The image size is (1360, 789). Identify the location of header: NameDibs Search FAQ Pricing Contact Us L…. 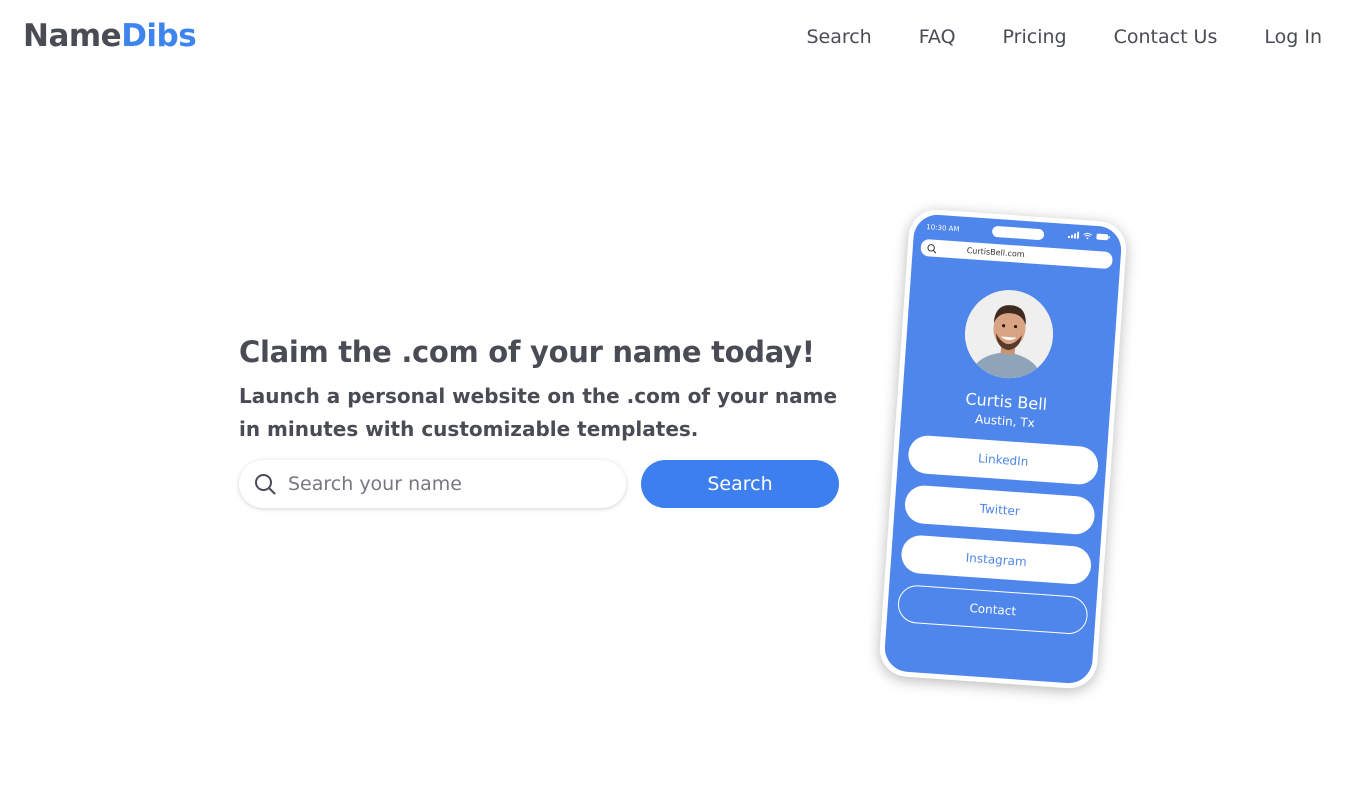
(680, 40).